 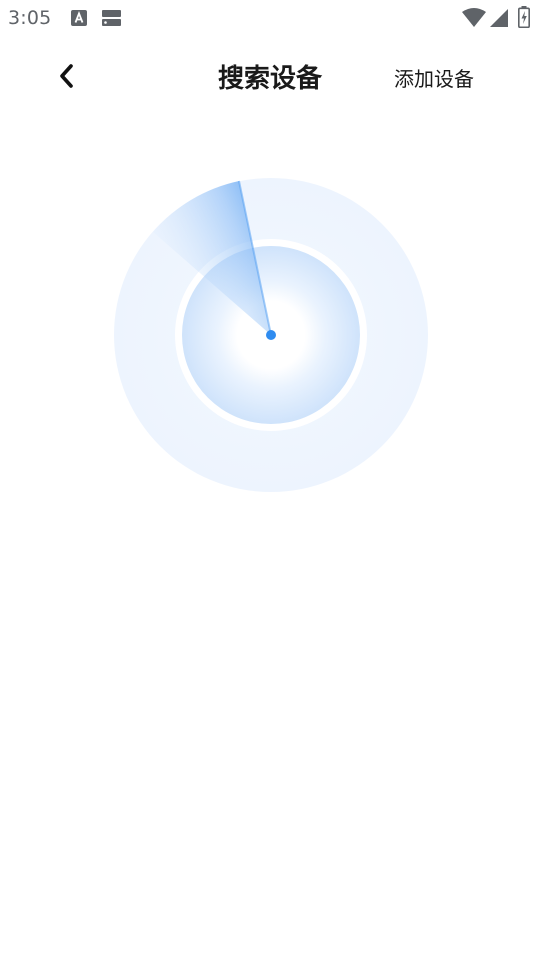 What do you see at coordinates (270, 76) in the screenshot?
I see `header: 搜索设备 添加设备` at bounding box center [270, 76].